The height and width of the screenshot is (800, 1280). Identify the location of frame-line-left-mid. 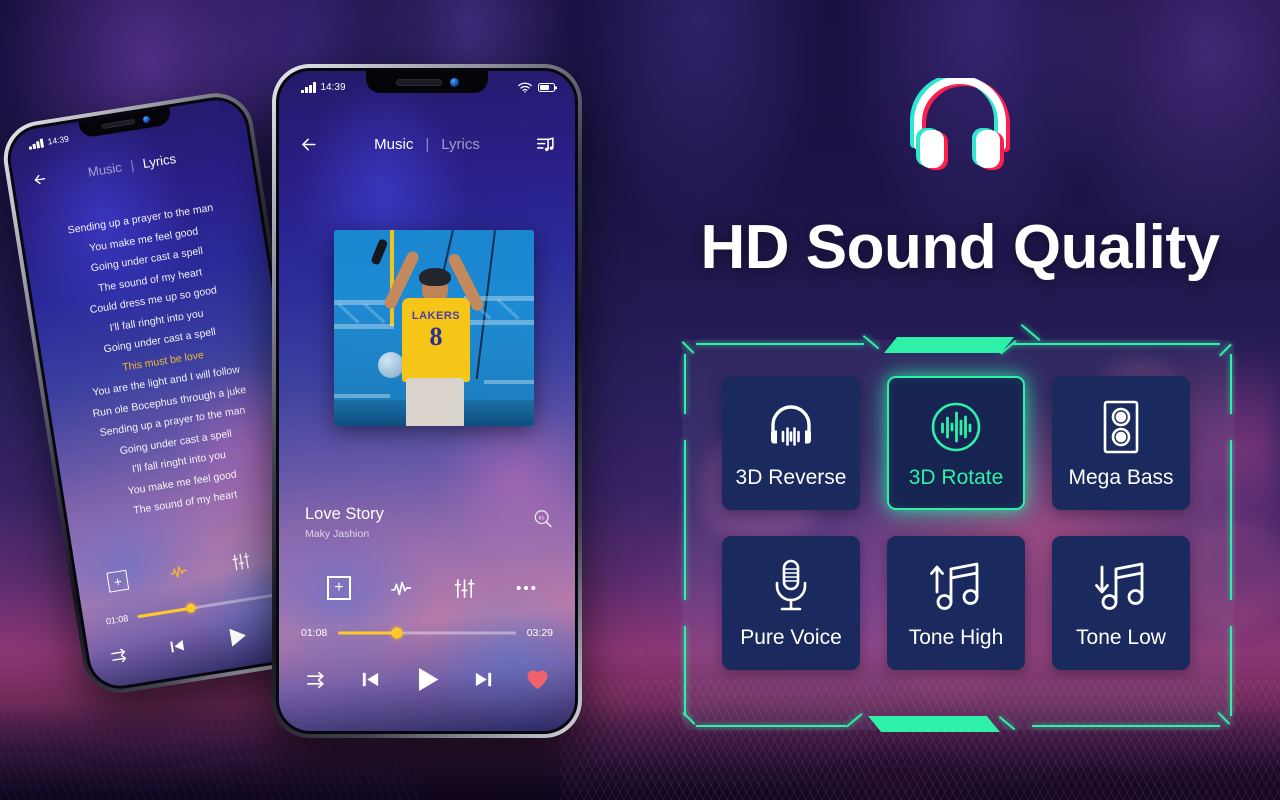
(685, 520).